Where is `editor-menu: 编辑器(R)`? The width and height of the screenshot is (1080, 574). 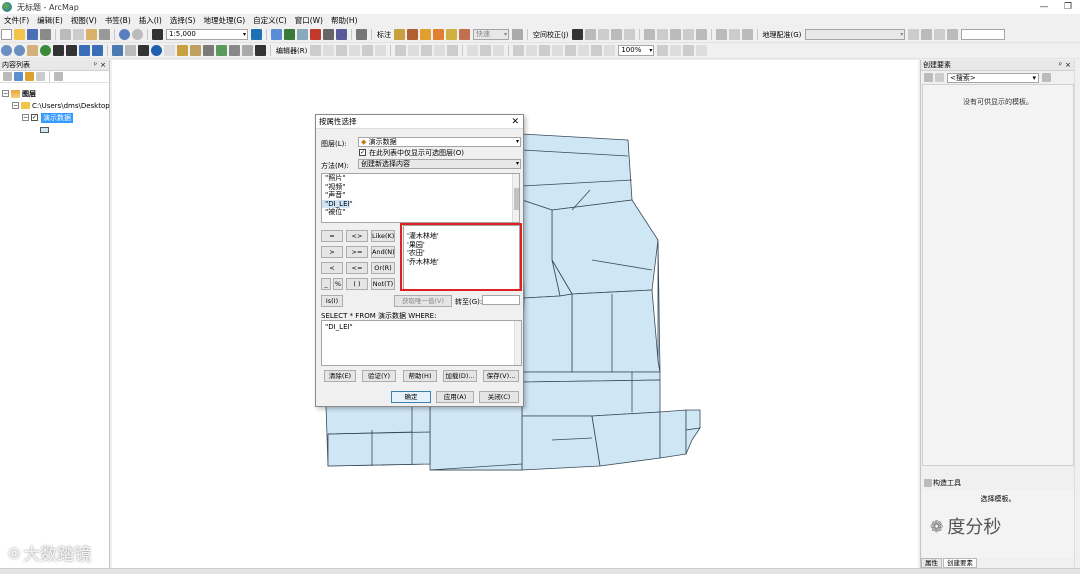
editor-menu: 编辑器(R) is located at coordinates (291, 51).